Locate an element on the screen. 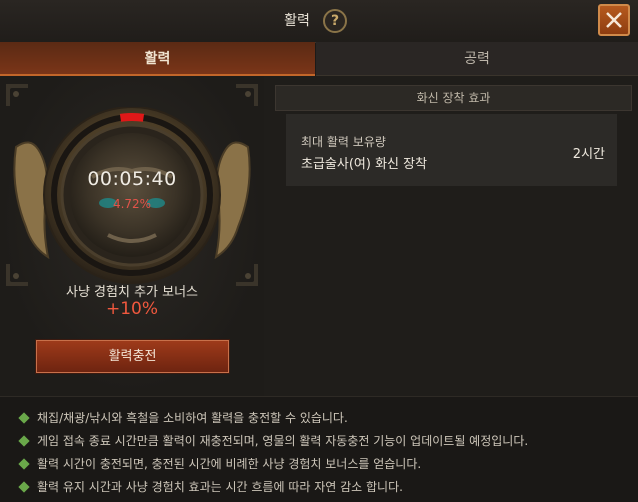 The height and width of the screenshot is (502, 638). tab-bar: 활력 공력 is located at coordinates (319, 59).